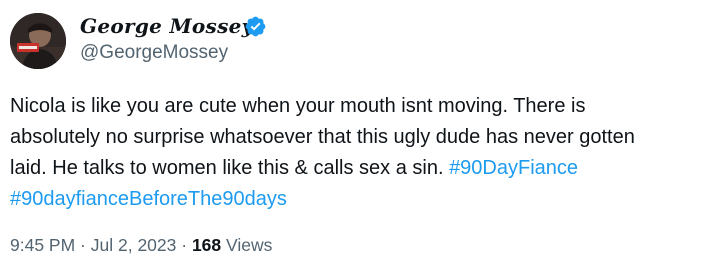 This screenshot has width=720, height=266. What do you see at coordinates (206, 245) in the screenshot?
I see `views-count: 168` at bounding box center [206, 245].